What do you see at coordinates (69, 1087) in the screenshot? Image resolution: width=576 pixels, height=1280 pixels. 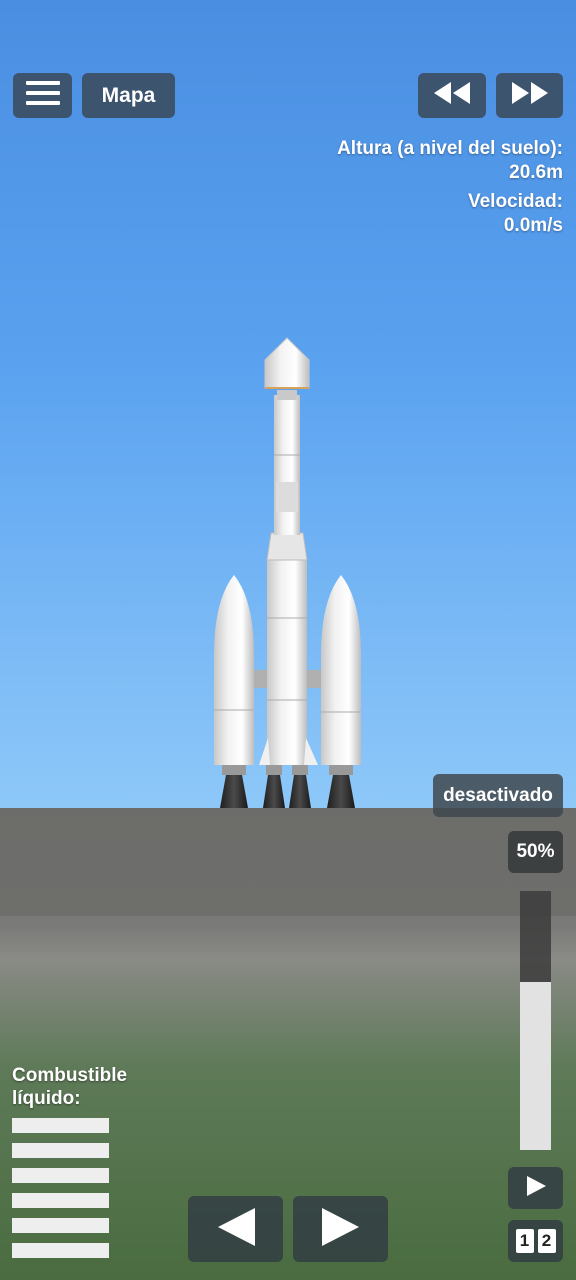 I see `fuel-label: Combustible líquido:` at bounding box center [69, 1087].